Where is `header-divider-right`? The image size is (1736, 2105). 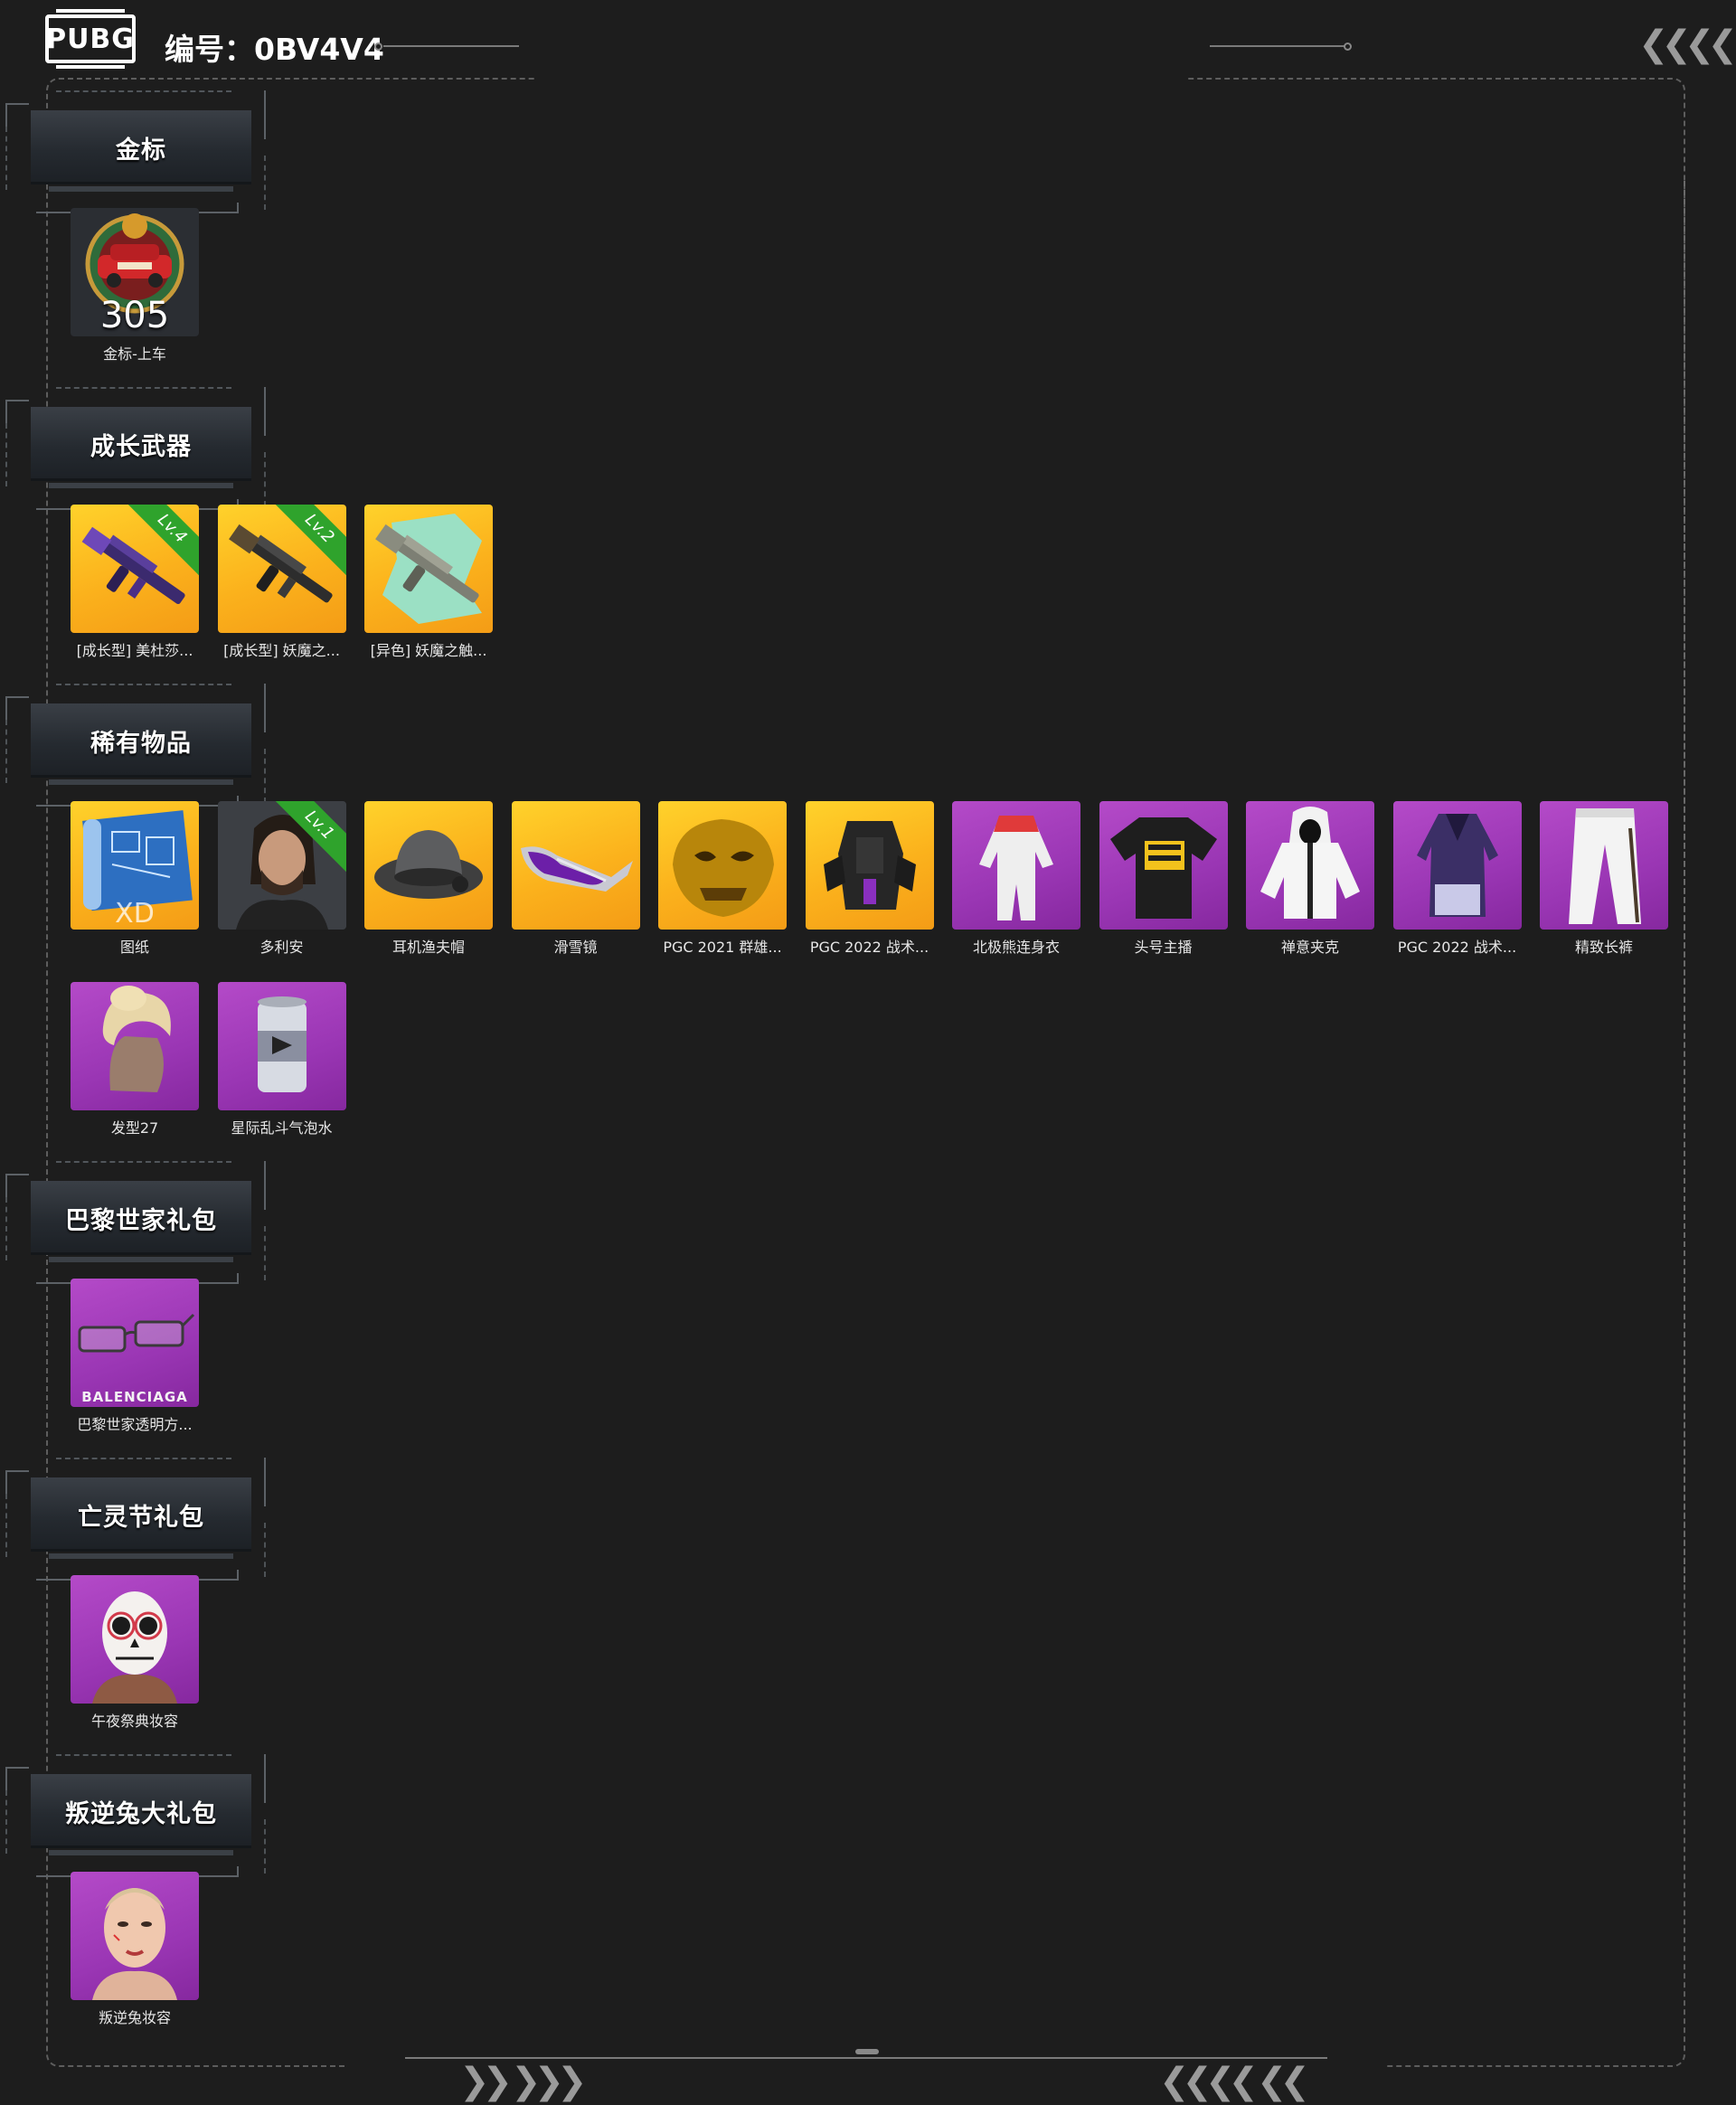 header-divider-right is located at coordinates (1277, 46).